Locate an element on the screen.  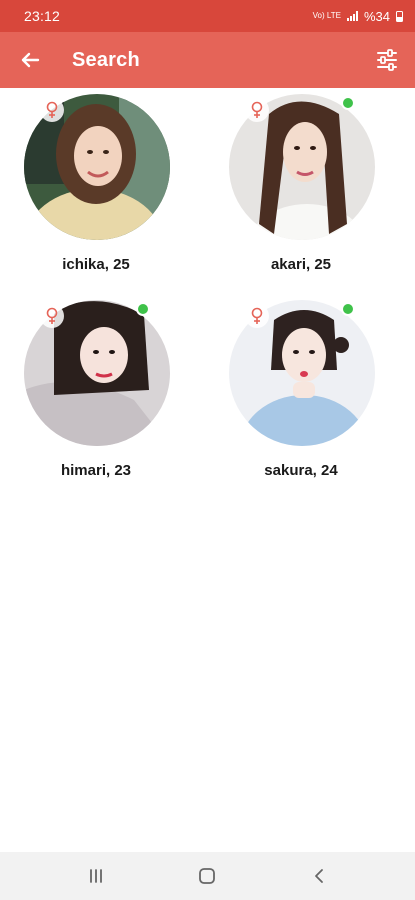
profile-name-age: himari, 23 is located at coordinates (96, 470).